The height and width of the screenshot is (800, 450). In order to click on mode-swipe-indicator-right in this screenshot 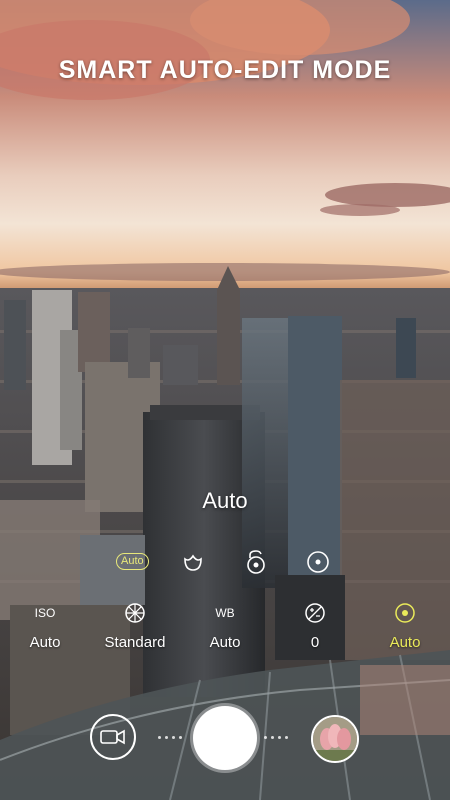, I will do `click(279, 739)`.